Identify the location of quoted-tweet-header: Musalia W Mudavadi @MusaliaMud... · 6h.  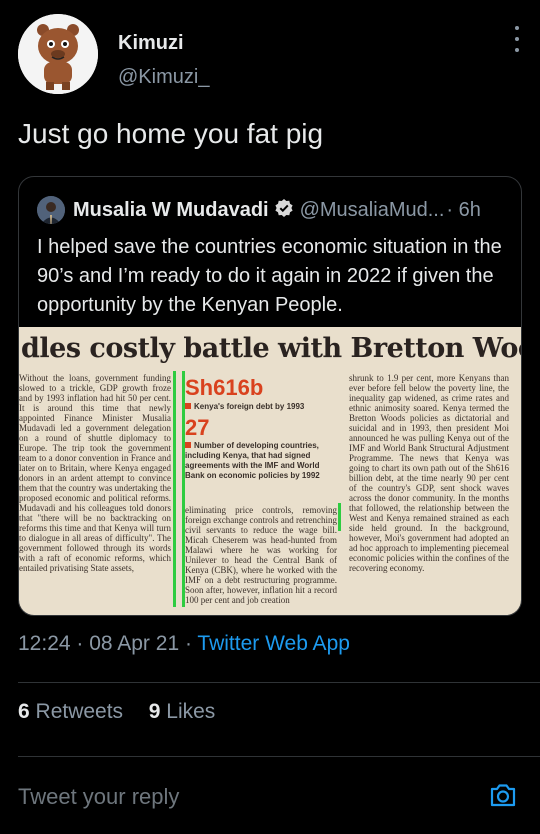
(271, 210).